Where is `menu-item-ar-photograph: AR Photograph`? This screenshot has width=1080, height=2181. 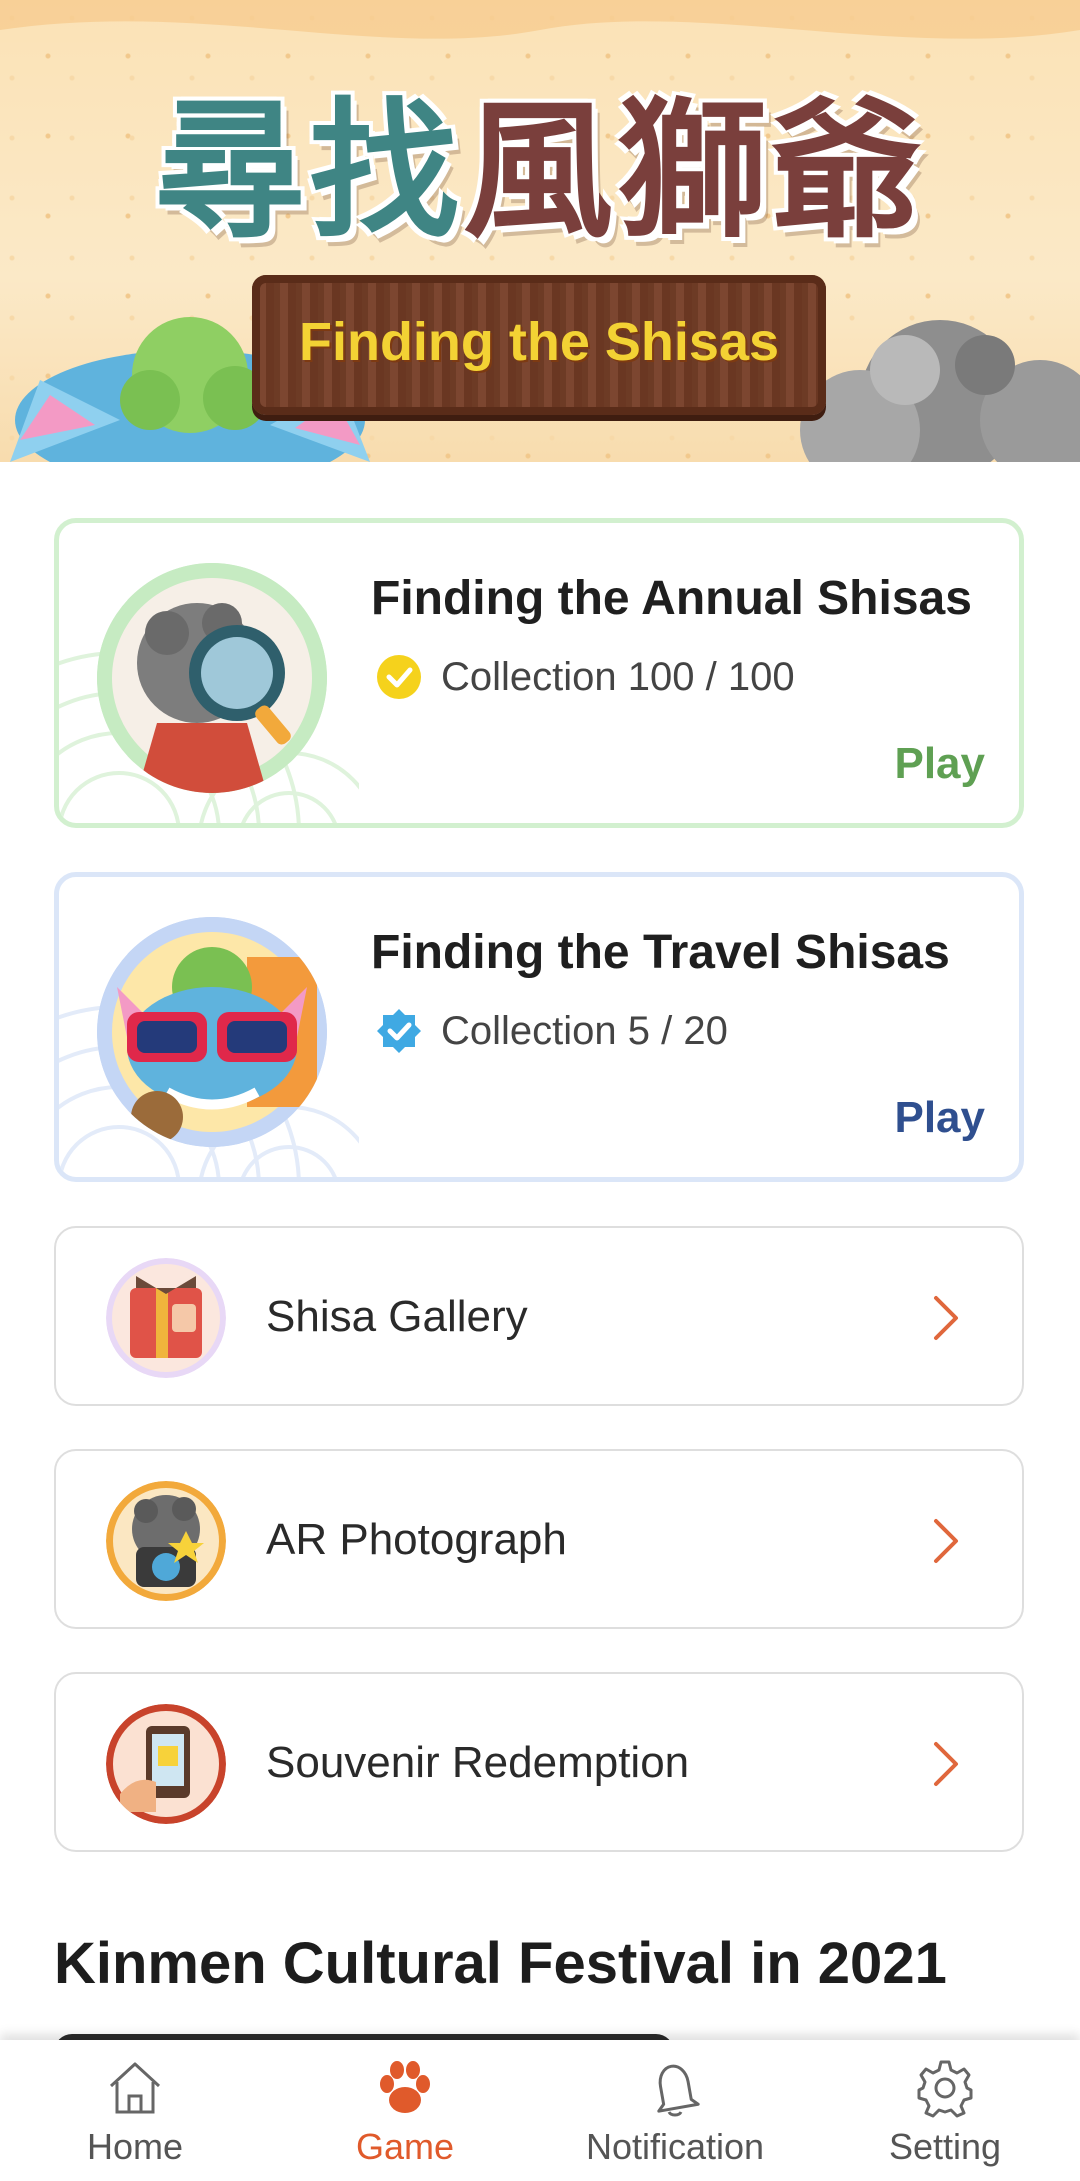
menu-item-ar-photograph: AR Photograph is located at coordinates (539, 1539).